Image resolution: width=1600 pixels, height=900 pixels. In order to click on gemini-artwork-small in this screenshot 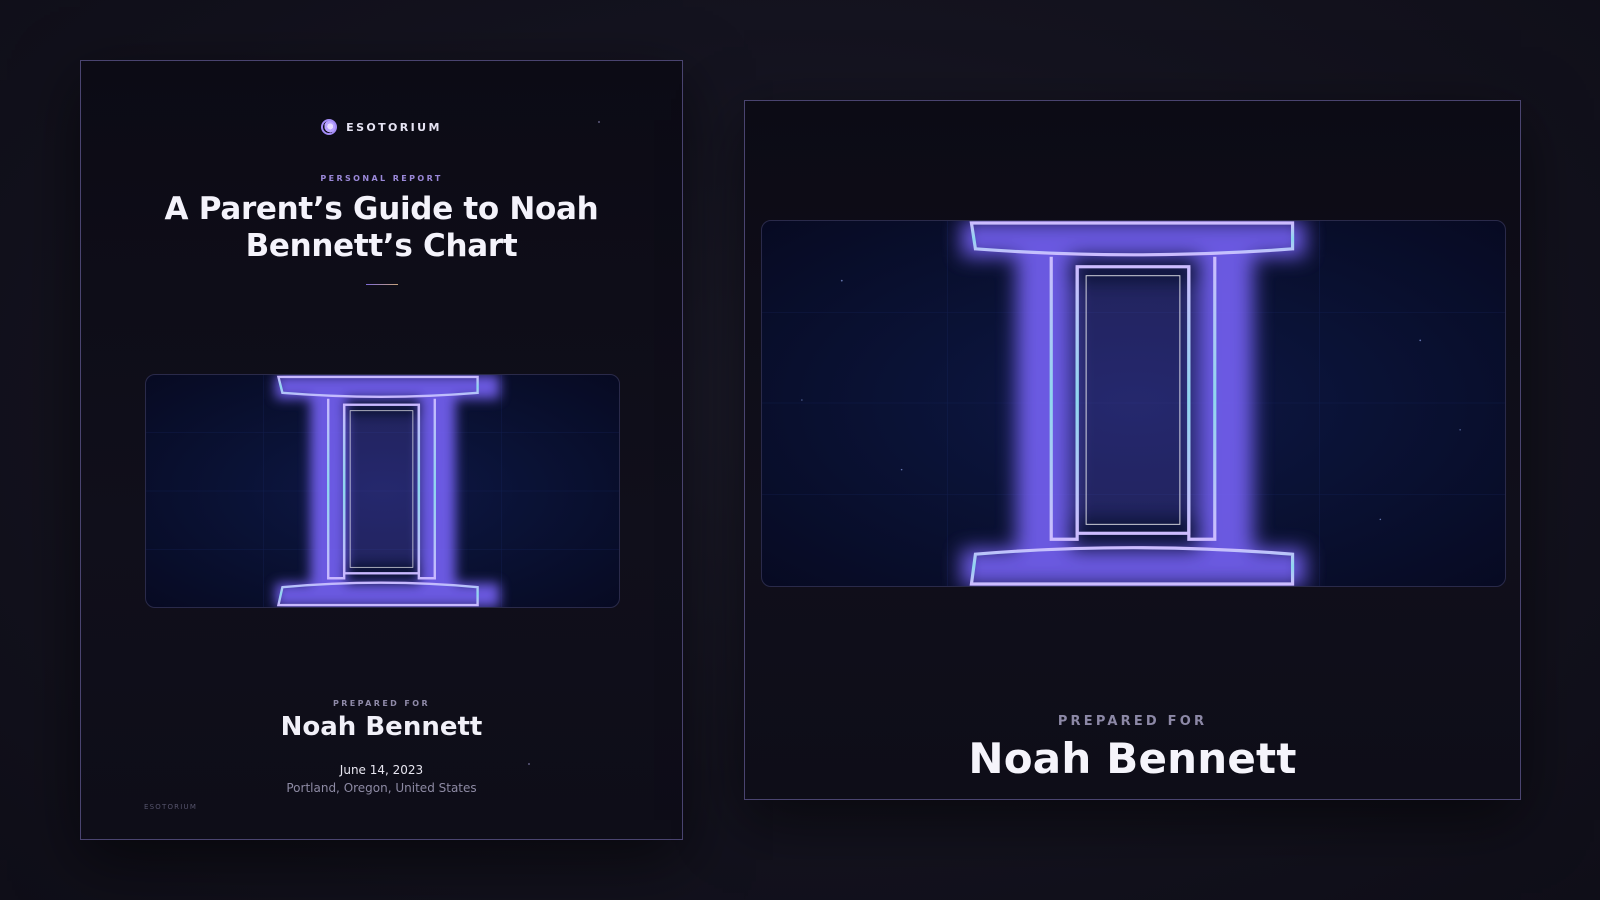, I will do `click(382, 491)`.